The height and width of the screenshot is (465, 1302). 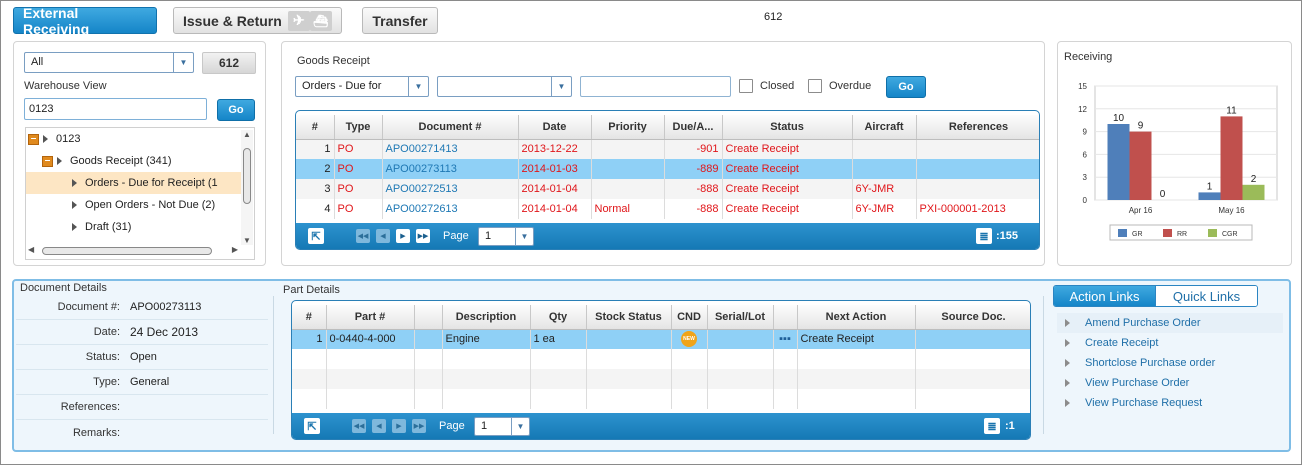 I want to click on scroll-left-icon: ◀, so click(x=31, y=249).